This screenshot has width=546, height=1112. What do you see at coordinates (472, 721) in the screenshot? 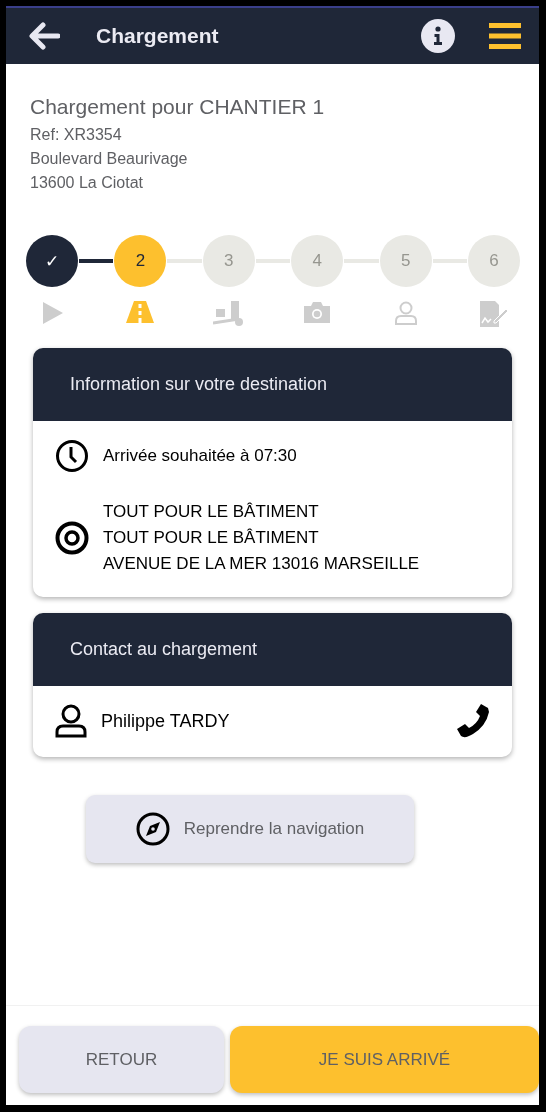
I see `phone-icon` at bounding box center [472, 721].